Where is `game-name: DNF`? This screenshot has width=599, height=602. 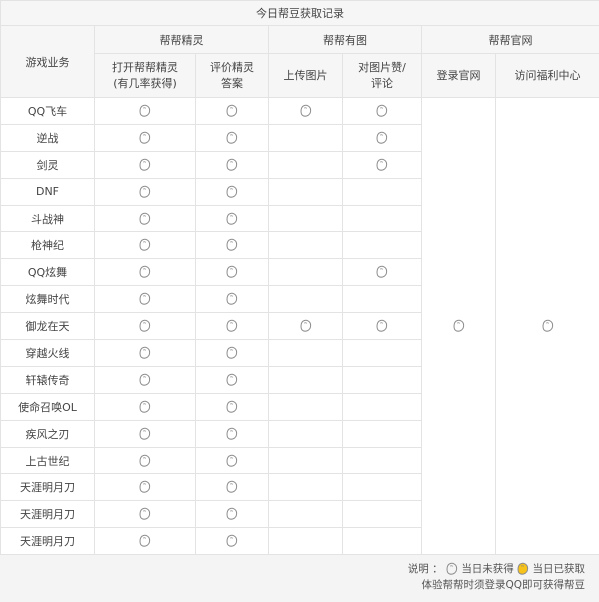
game-name: DNF is located at coordinates (47, 191).